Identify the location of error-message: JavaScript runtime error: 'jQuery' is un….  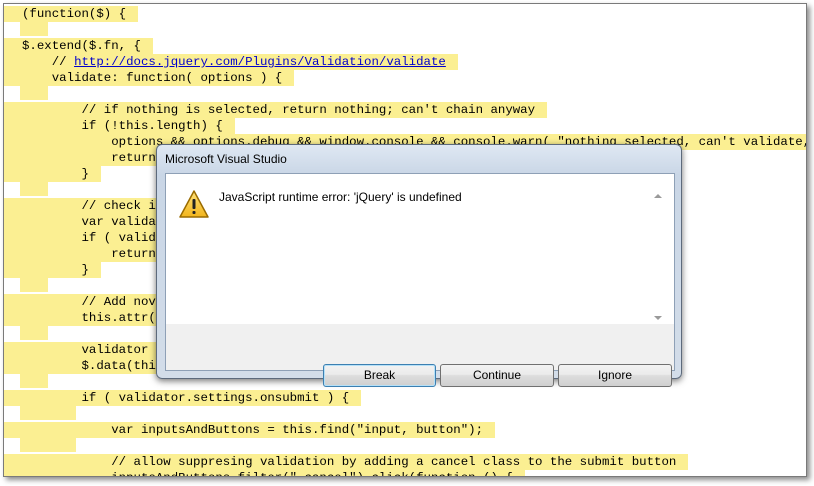
(340, 197).